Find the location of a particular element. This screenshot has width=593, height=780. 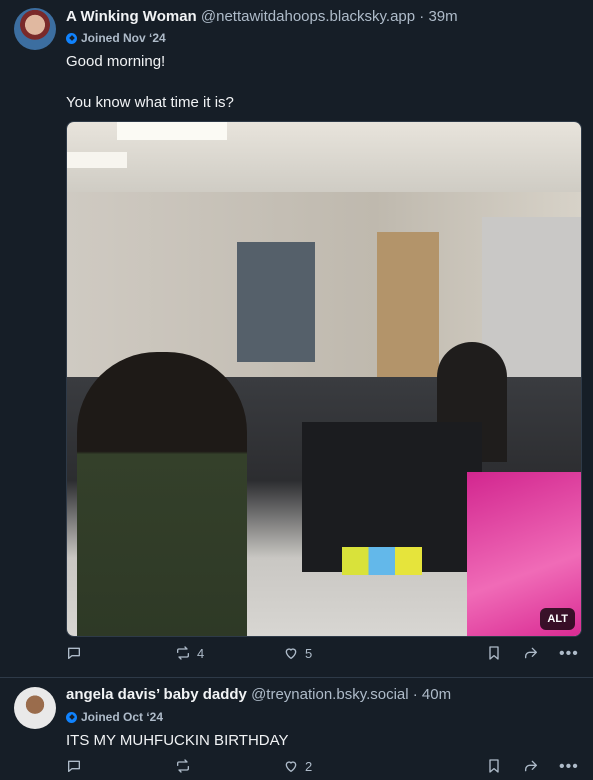

author-name: angela davis’ baby daddy is located at coordinates (156, 694).